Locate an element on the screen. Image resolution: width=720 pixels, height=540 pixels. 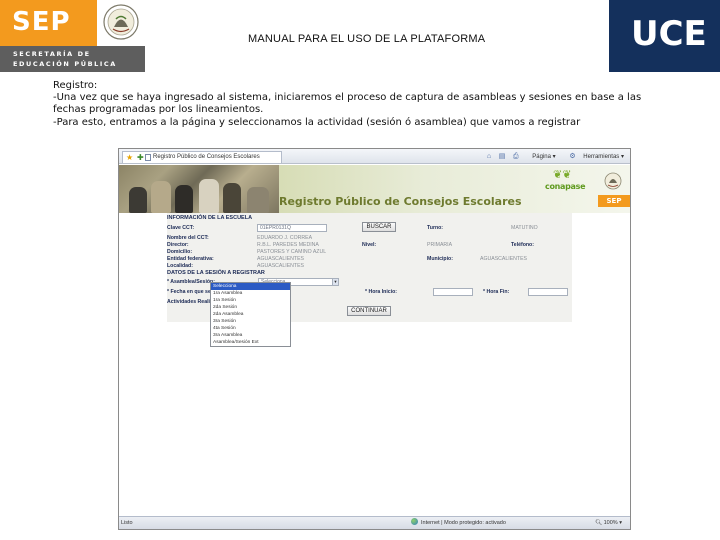
browser-command-bar: ⌂ ▤ ⎙ Página ▾ ⚙ Herramientas ▾ is located at coordinates (552, 156).